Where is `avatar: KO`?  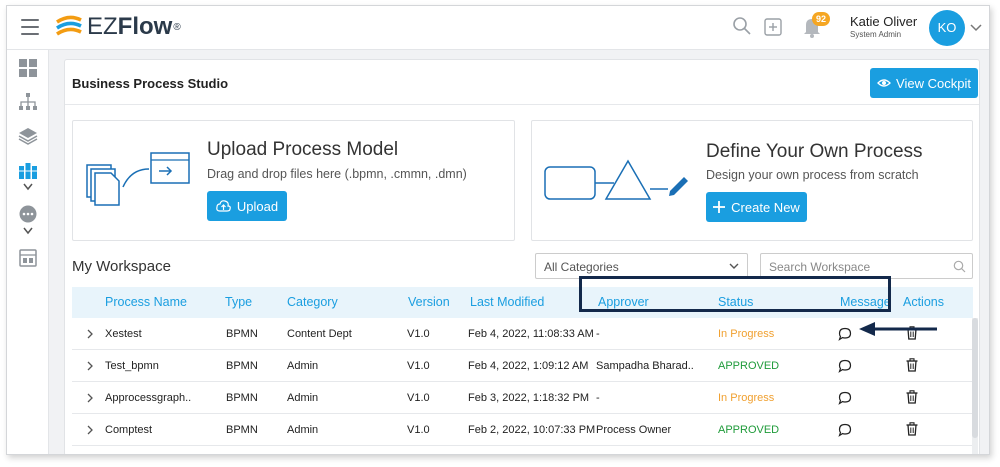
avatar: KO is located at coordinates (947, 28).